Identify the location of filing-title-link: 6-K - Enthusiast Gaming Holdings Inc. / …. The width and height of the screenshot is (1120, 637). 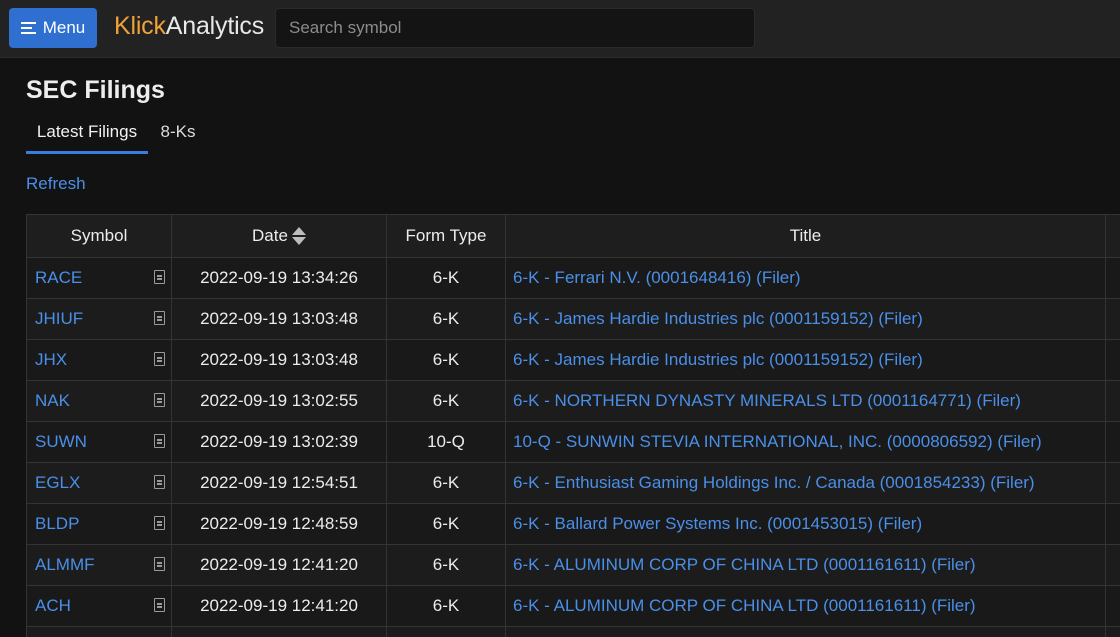
(774, 482).